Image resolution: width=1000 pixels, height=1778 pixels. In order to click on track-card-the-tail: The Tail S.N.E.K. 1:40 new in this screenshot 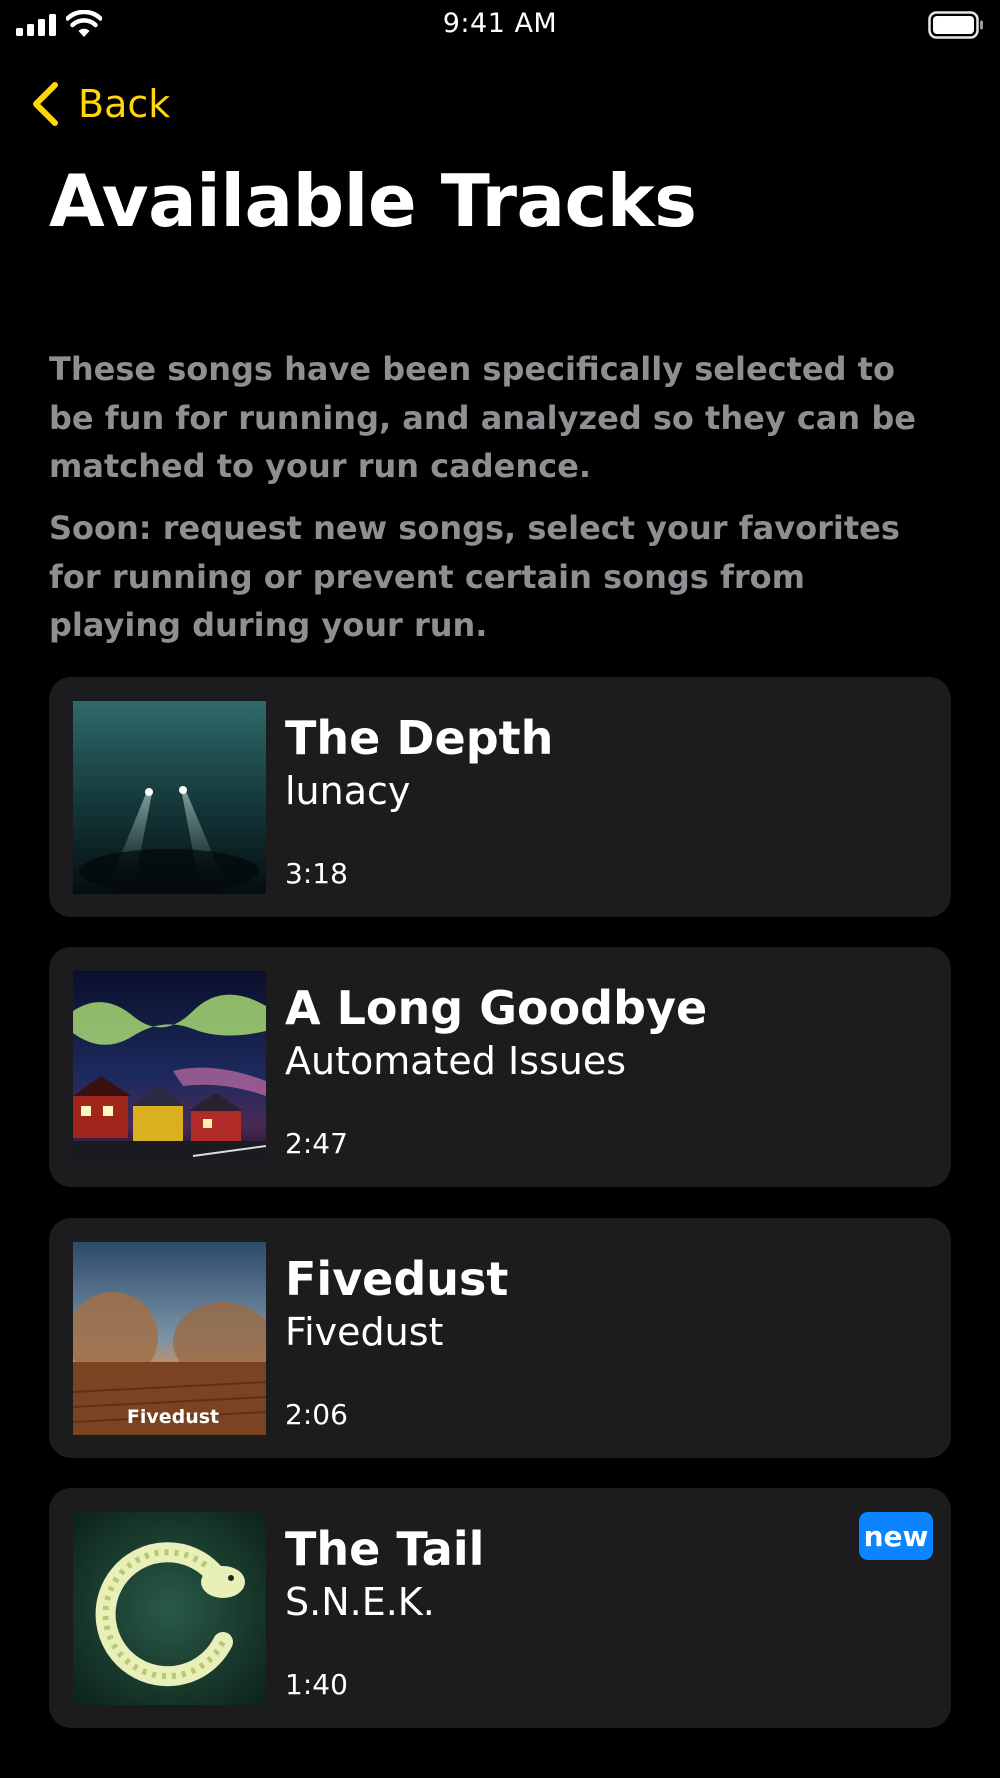, I will do `click(500, 1608)`.